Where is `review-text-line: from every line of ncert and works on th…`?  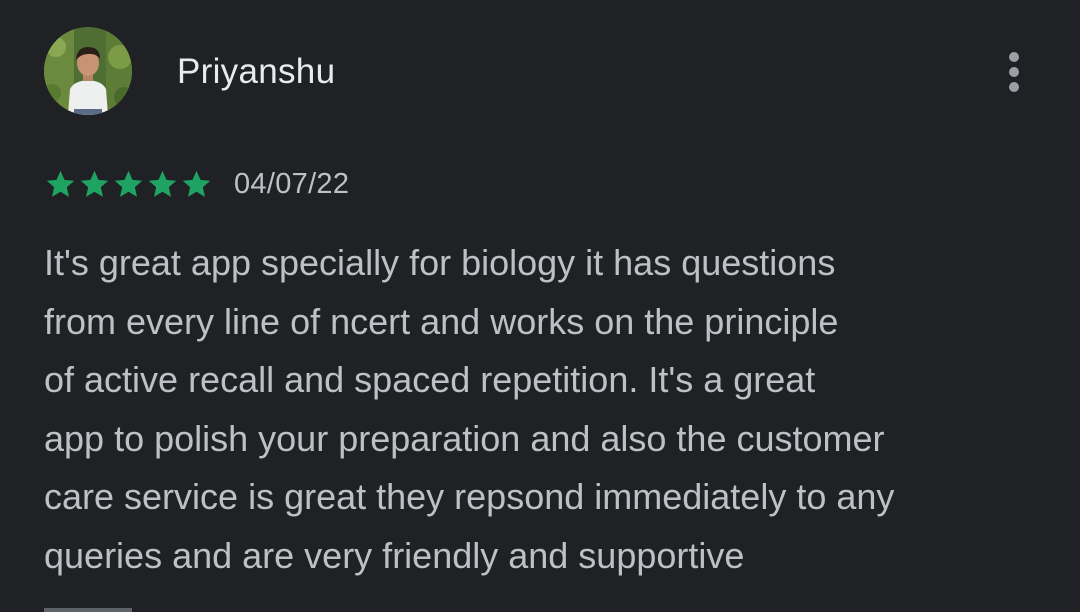
review-text-line: from every line of ncert and works on th… is located at coordinates (441, 321).